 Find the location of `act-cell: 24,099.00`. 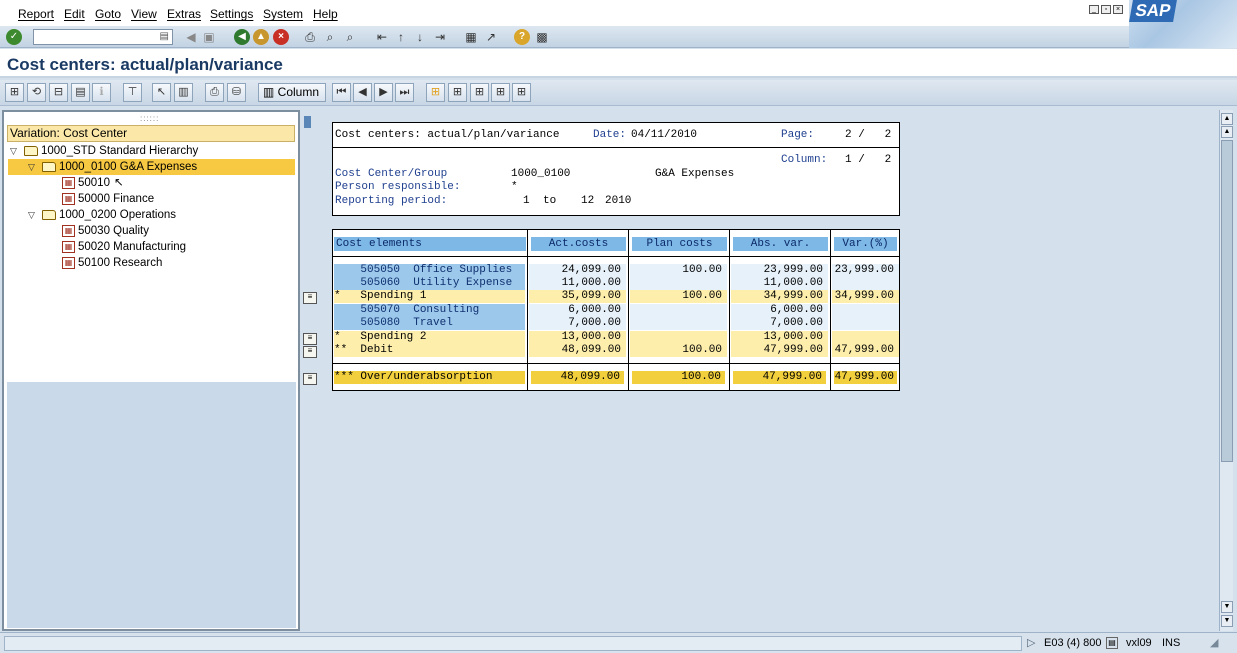

act-cell: 24,099.00 is located at coordinates (577, 270).